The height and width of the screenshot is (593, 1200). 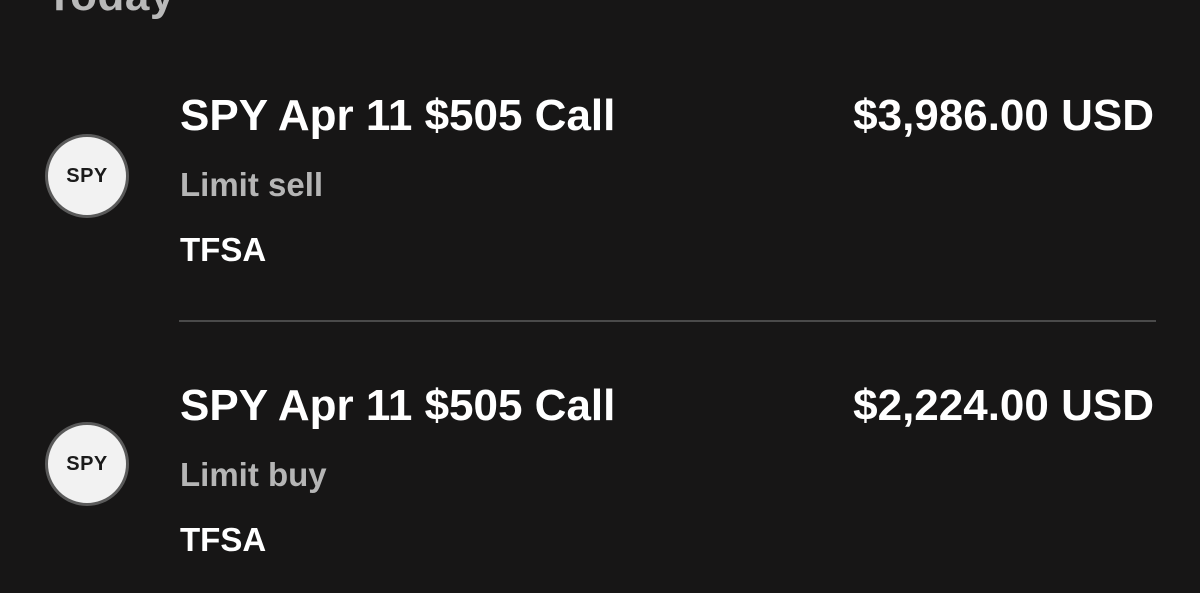 What do you see at coordinates (252, 184) in the screenshot?
I see `order-type: Limit sell` at bounding box center [252, 184].